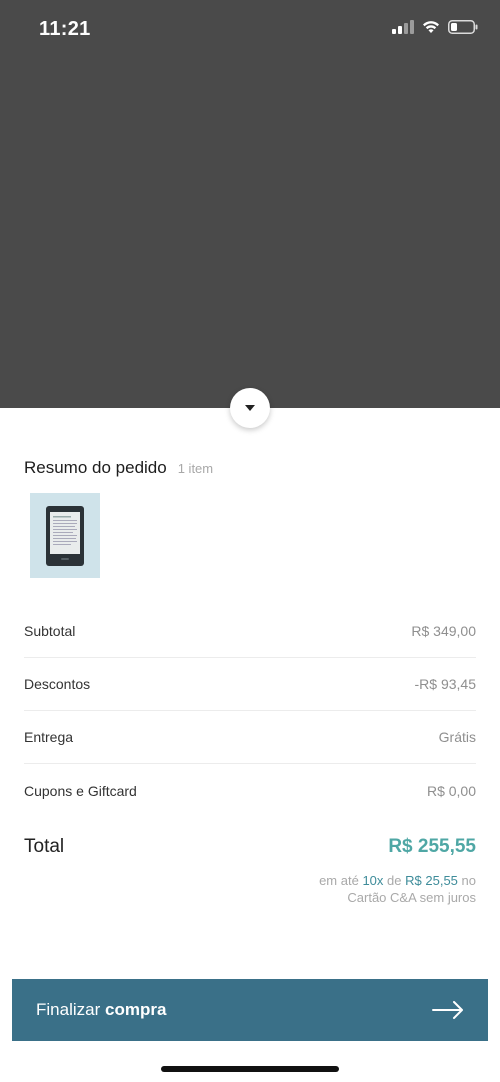 This screenshot has height=1082, width=500. I want to click on delivery-row: Entrega Grátis, so click(250, 737).